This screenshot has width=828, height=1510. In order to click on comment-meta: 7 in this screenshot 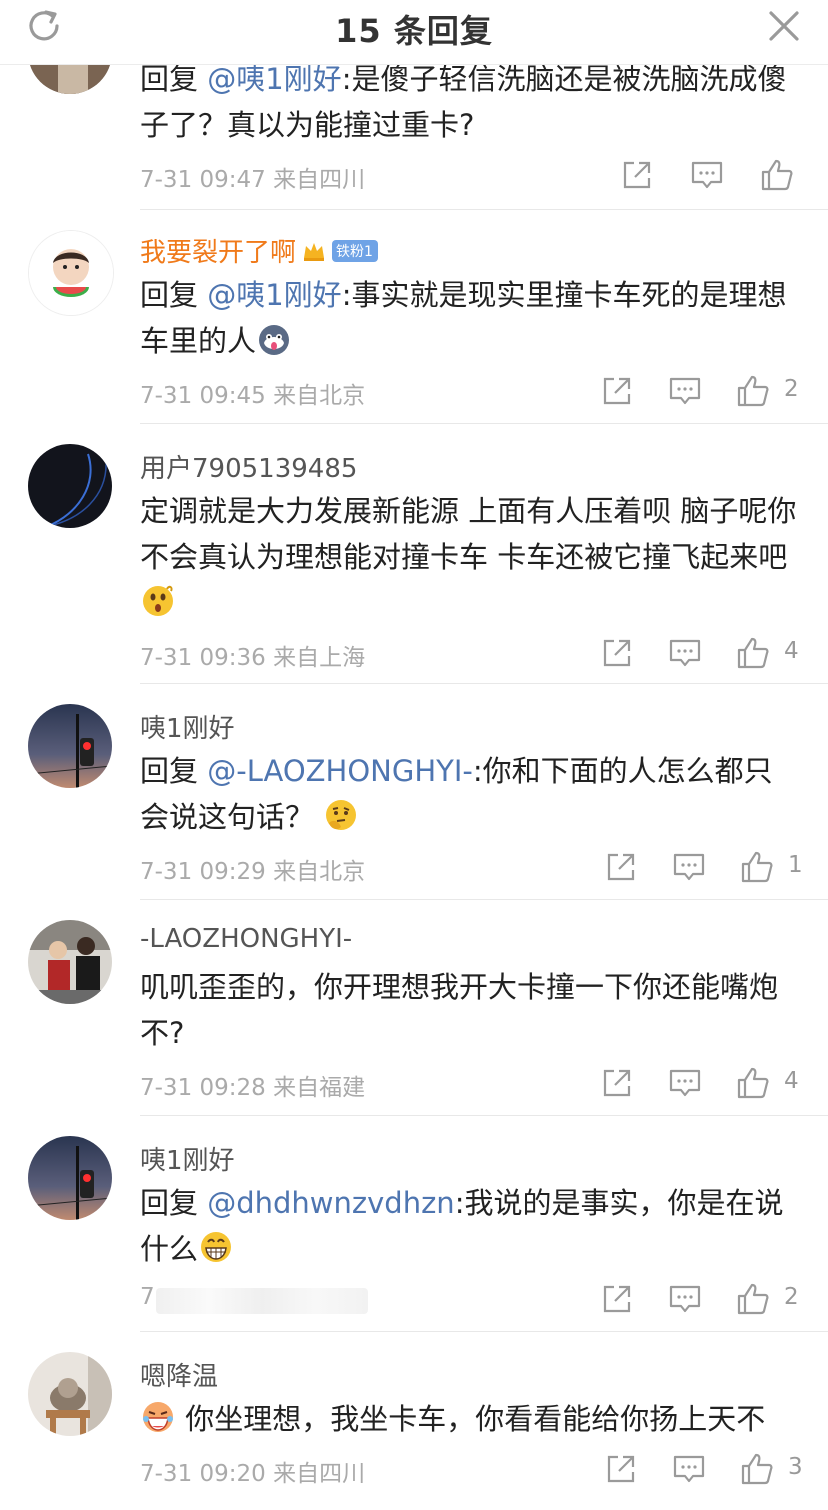, I will do `click(147, 1297)`.